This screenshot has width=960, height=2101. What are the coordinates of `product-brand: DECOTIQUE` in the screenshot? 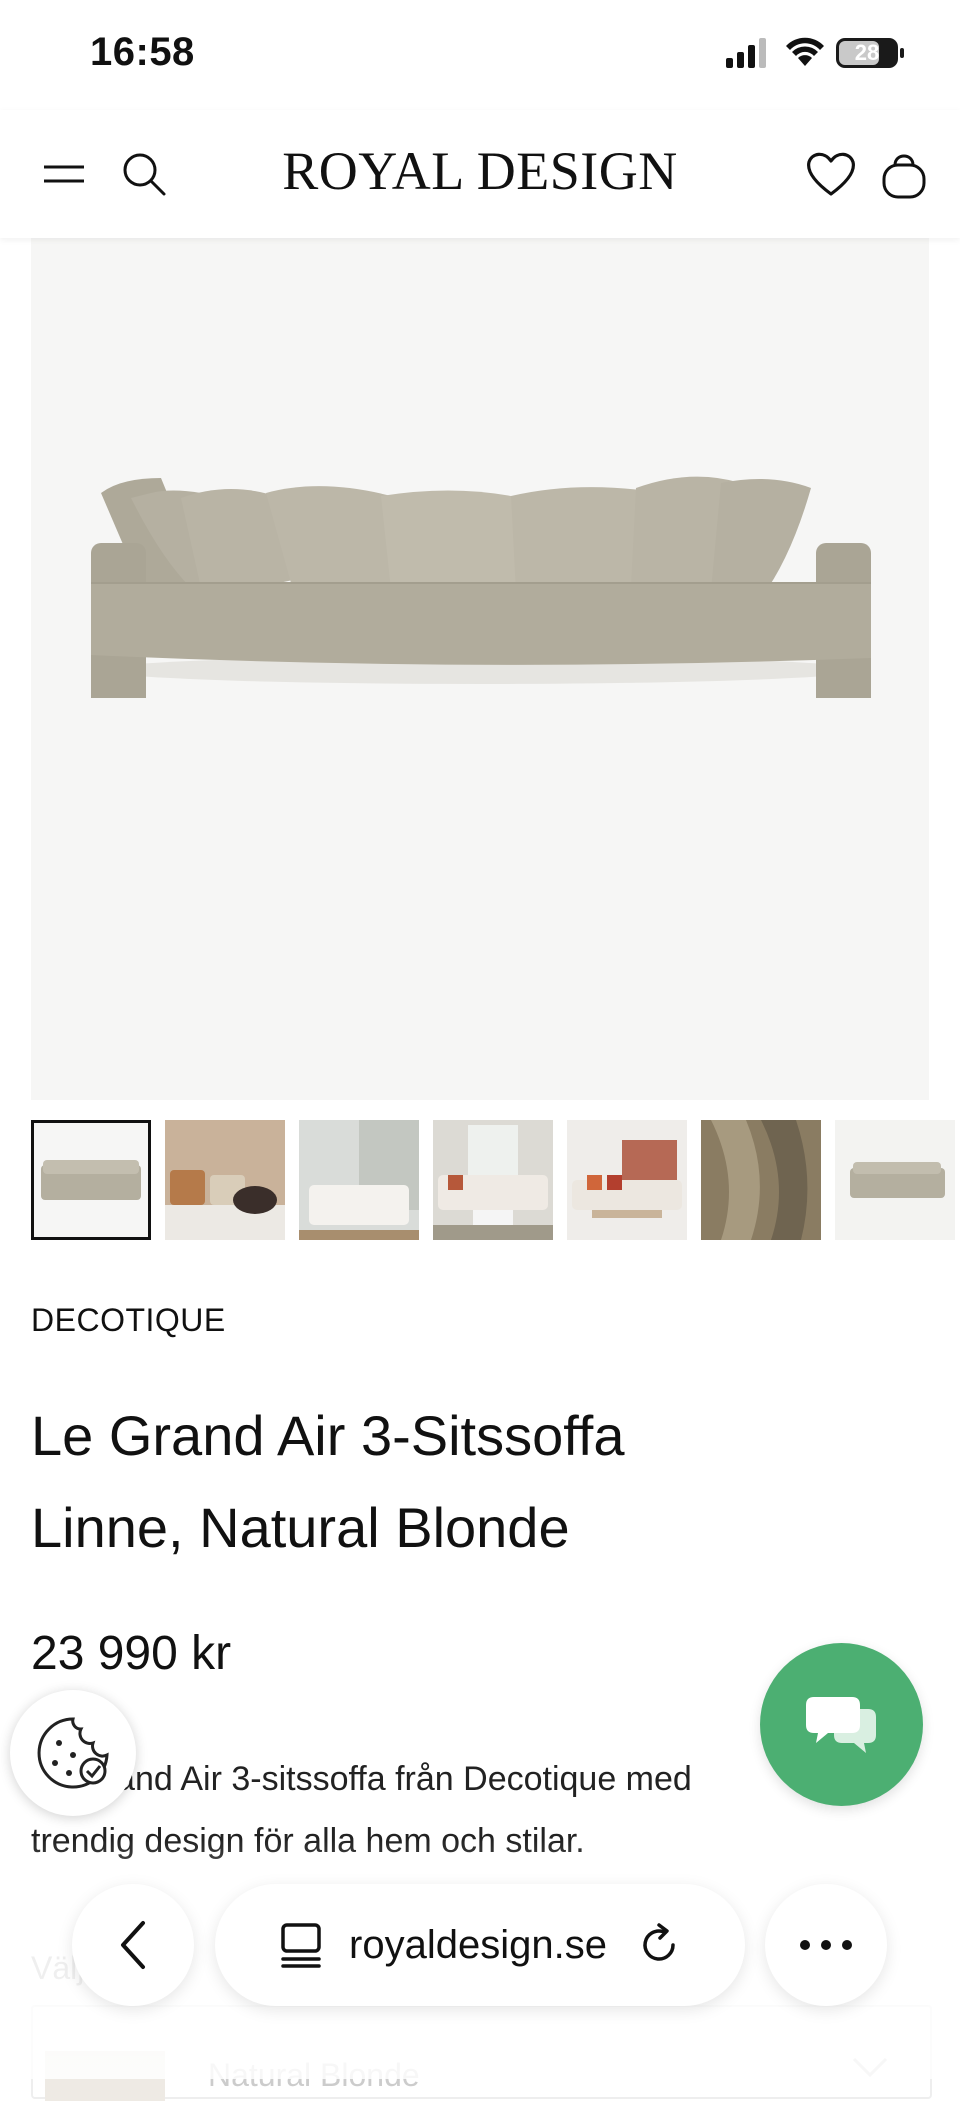 It's located at (128, 1320).